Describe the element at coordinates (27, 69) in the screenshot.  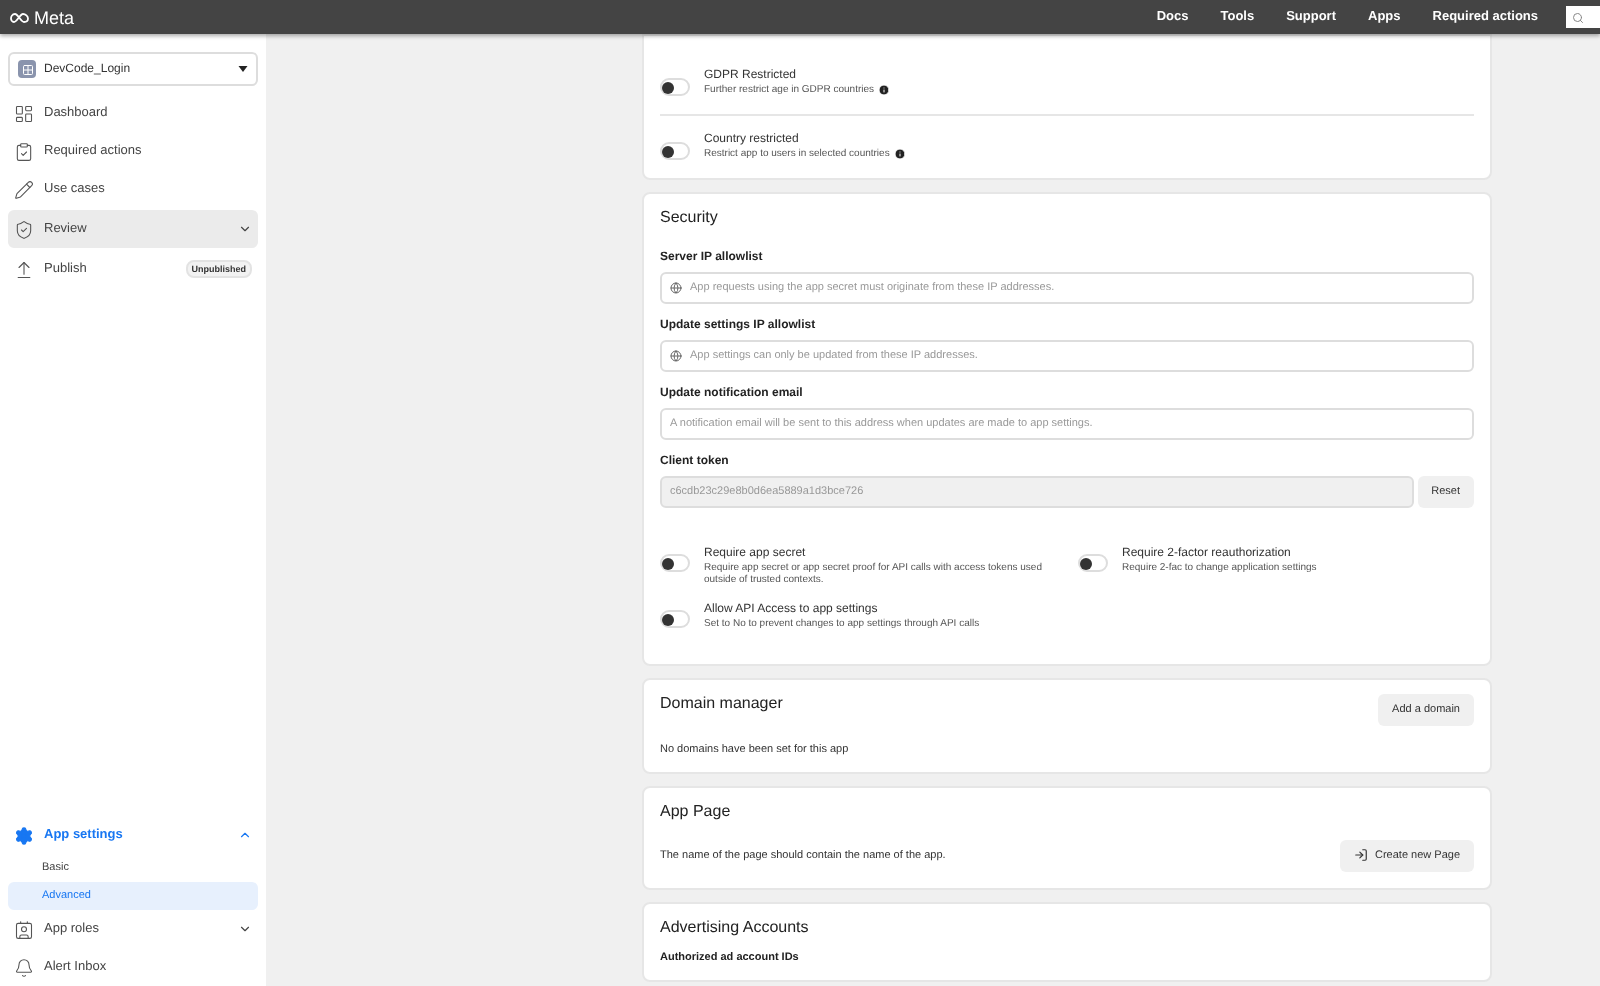
I see `app-icon` at that location.